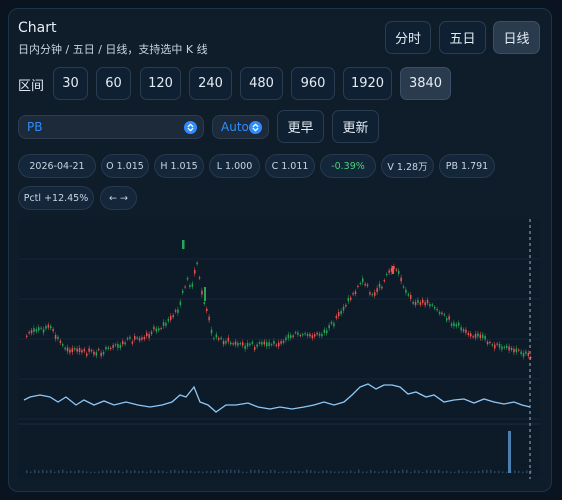 The width and height of the screenshot is (562, 500). I want to click on info-pb: PB 1.791, so click(467, 166).